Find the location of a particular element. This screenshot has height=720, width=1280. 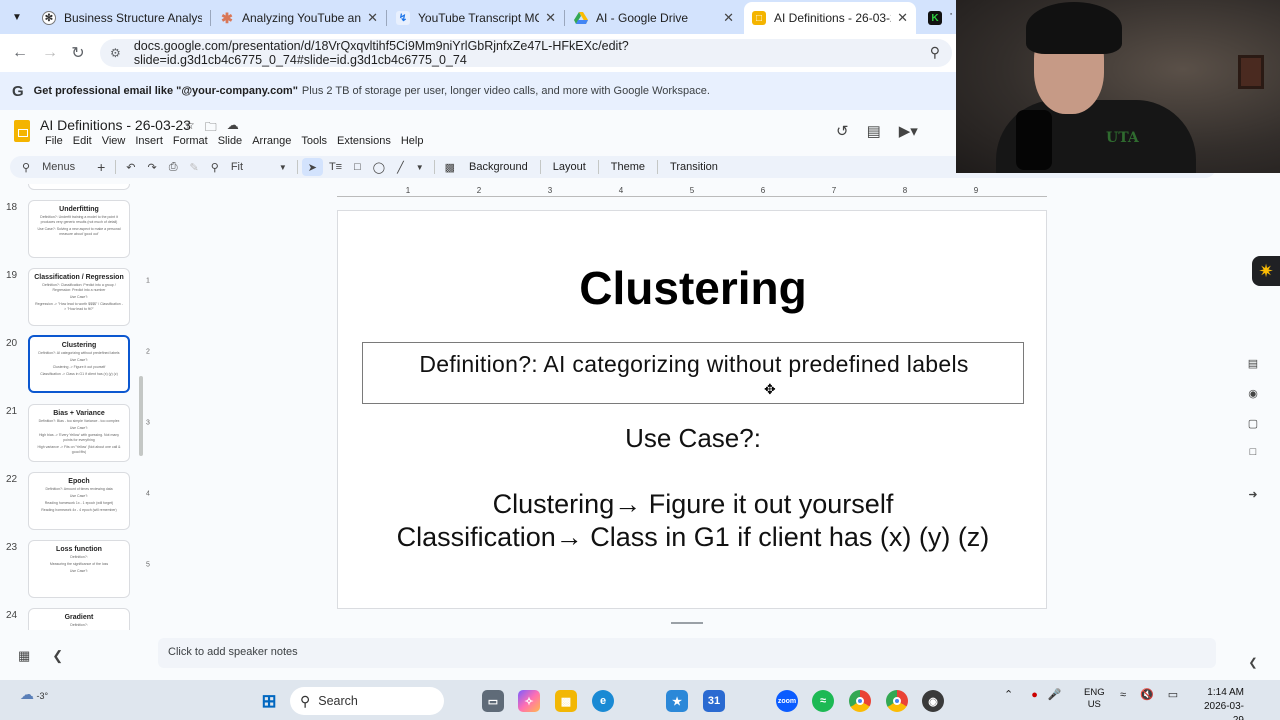

collapse-filmstrip-icon: ❮ is located at coordinates (57, 656).